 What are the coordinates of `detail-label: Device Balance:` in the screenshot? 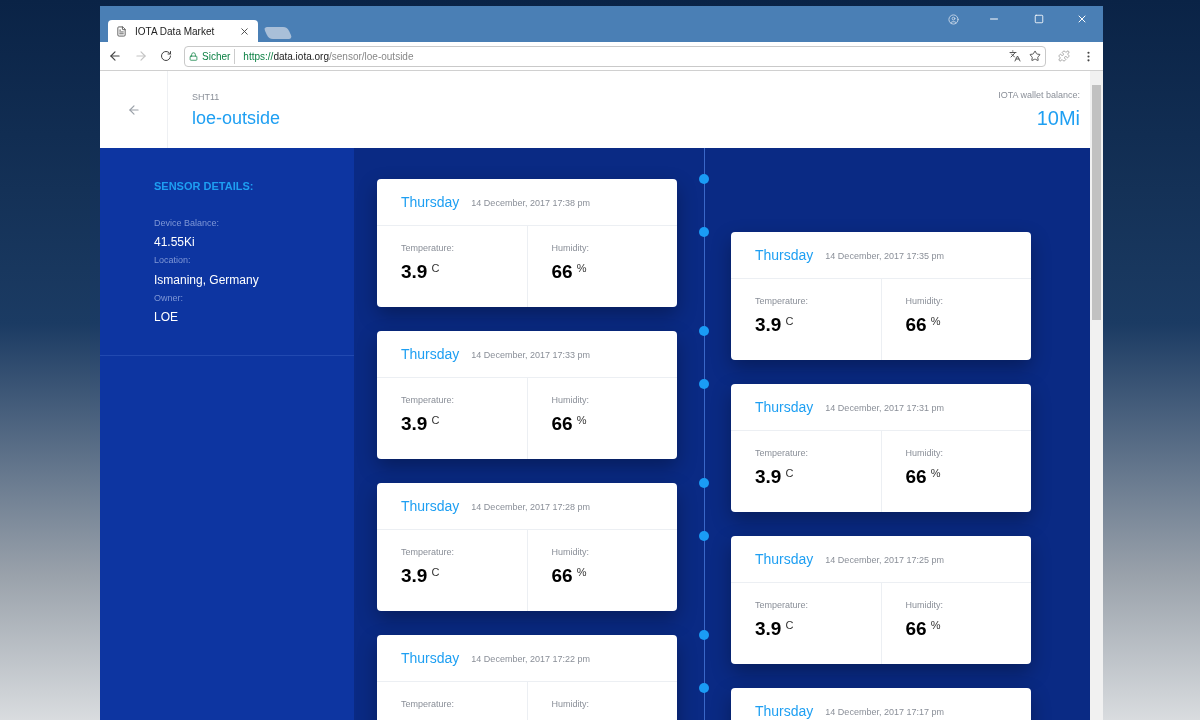 It's located at (187, 223).